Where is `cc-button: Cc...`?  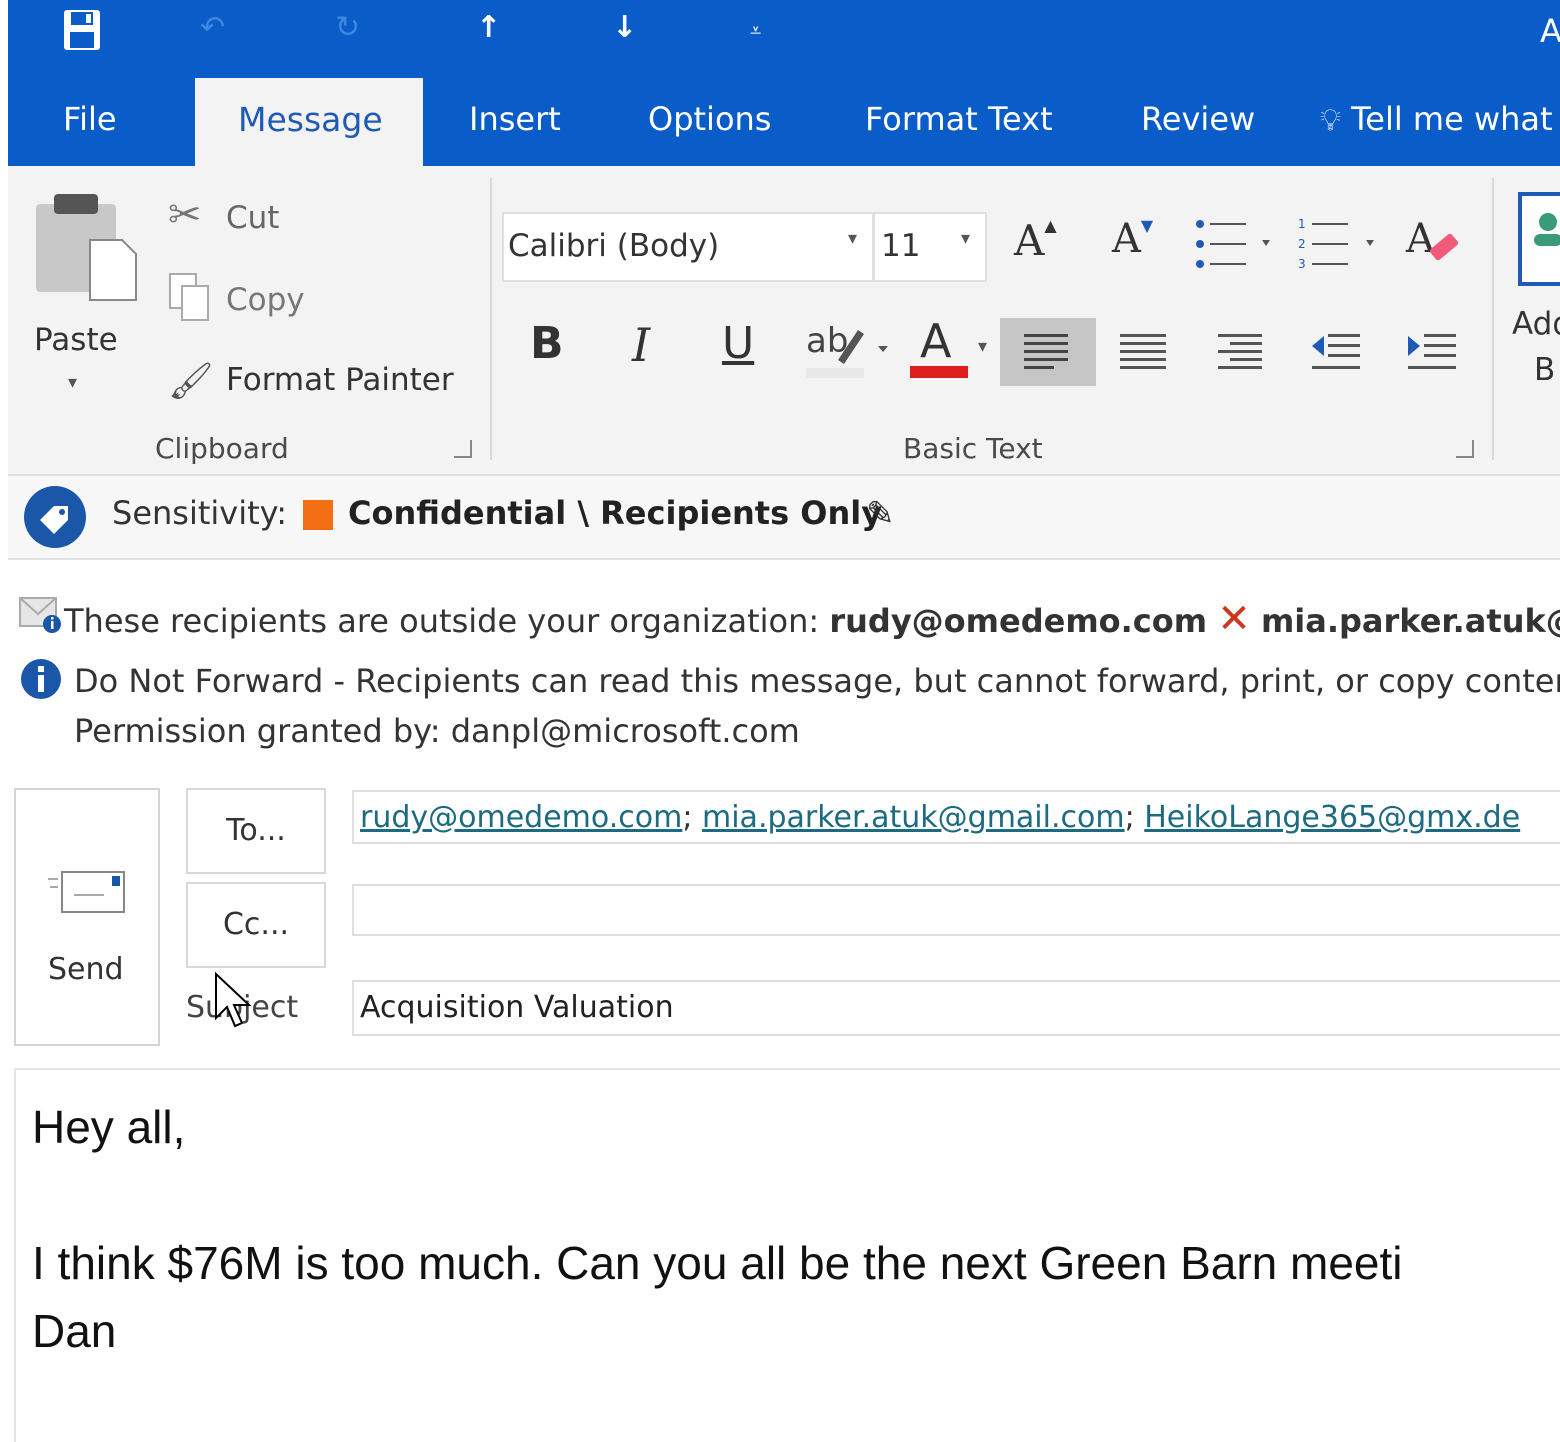 cc-button: Cc... is located at coordinates (256, 925).